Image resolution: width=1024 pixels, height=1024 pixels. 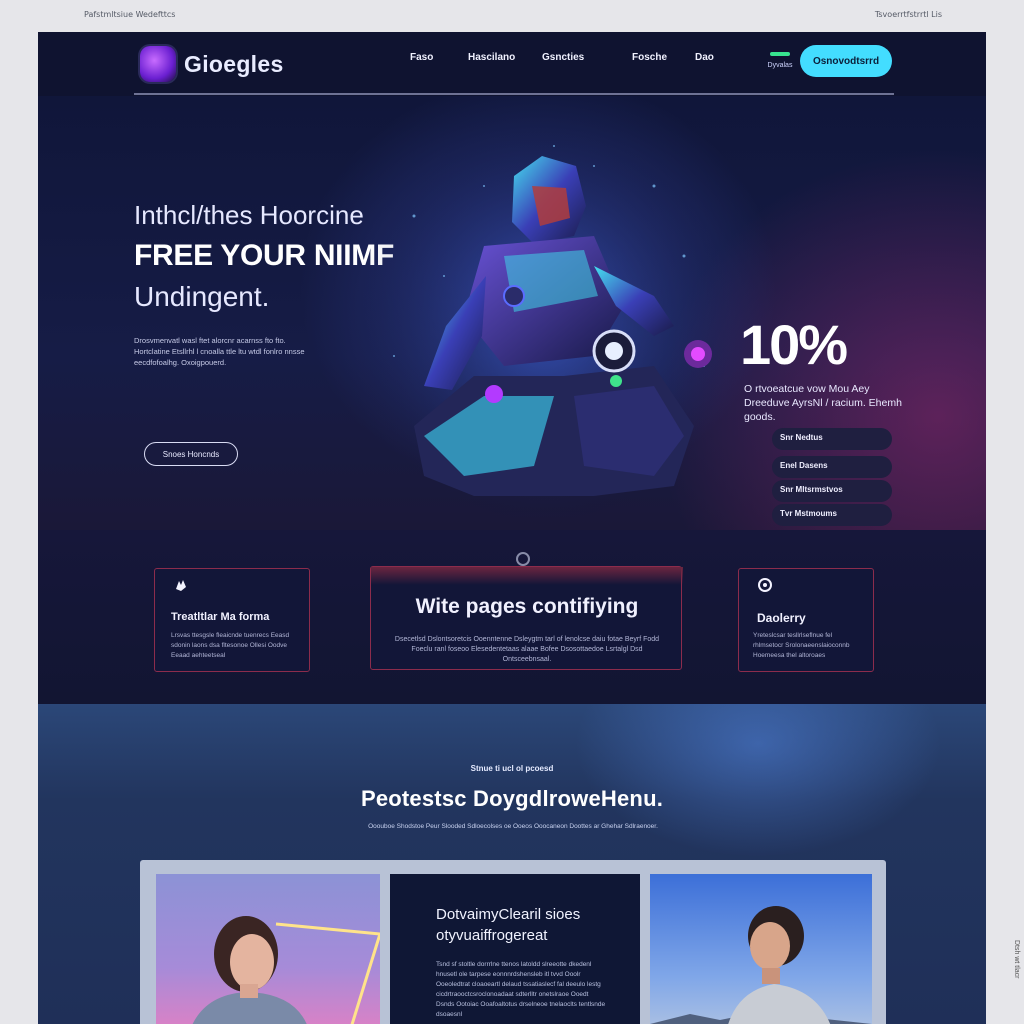 What do you see at coordinates (514, 94) in the screenshot?
I see `nav-divider` at bounding box center [514, 94].